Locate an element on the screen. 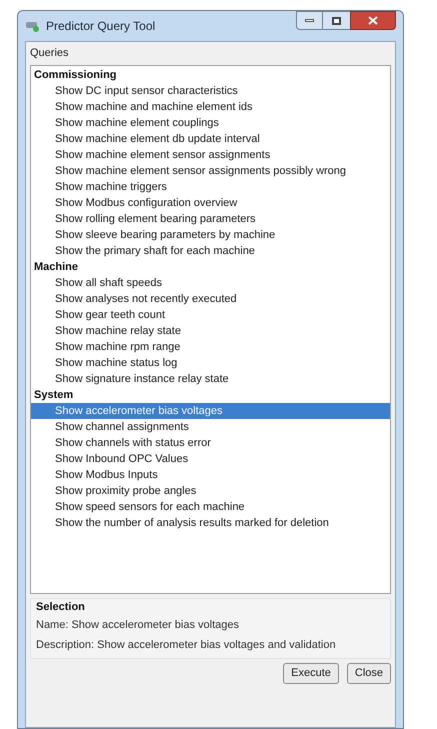  window-title: Predictor Query Tool is located at coordinates (101, 26).